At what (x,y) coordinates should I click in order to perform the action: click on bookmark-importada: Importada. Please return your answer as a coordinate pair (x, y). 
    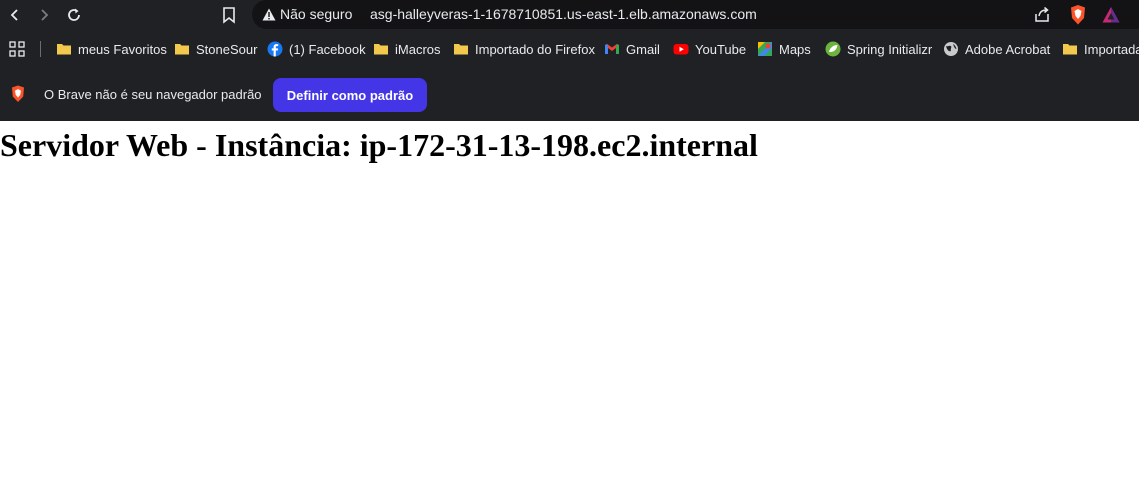
    Looking at the image, I should click on (1100, 49).